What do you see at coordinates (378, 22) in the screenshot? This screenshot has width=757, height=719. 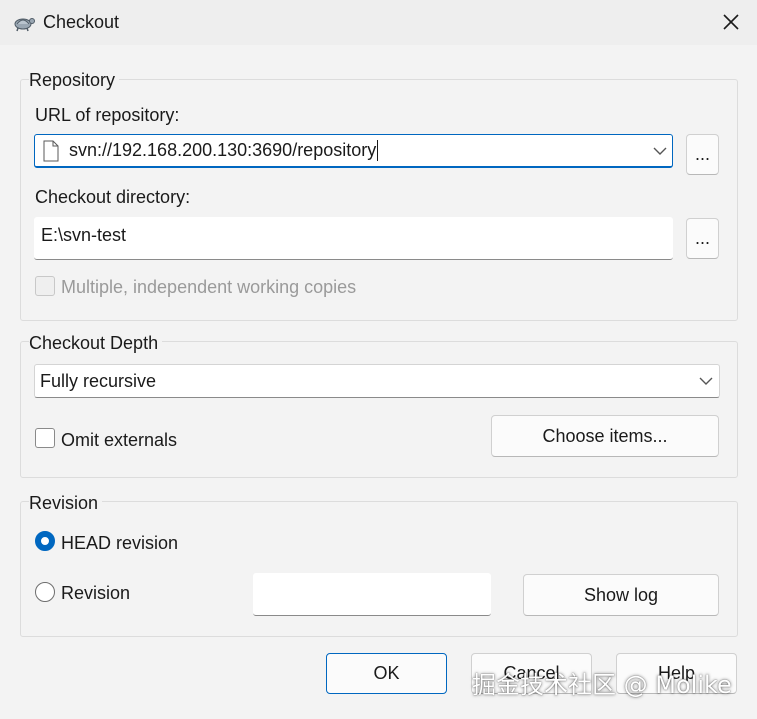 I see `title-bar: Checkout` at bounding box center [378, 22].